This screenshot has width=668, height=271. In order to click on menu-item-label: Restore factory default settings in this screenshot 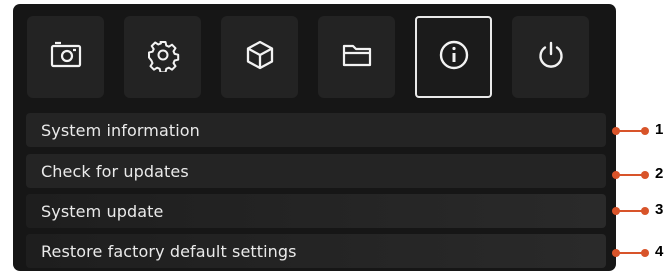, I will do `click(169, 251)`.